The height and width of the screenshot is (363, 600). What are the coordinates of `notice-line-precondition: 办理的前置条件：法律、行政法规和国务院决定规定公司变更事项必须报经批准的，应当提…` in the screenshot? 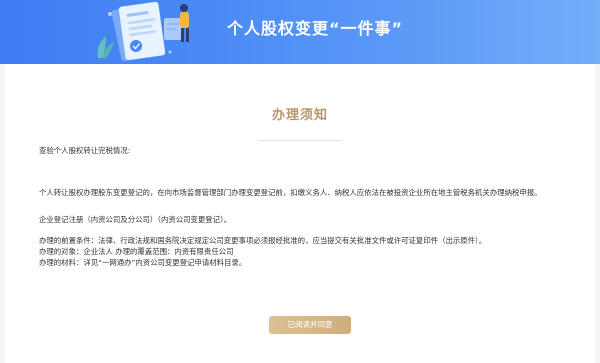 It's located at (263, 240).